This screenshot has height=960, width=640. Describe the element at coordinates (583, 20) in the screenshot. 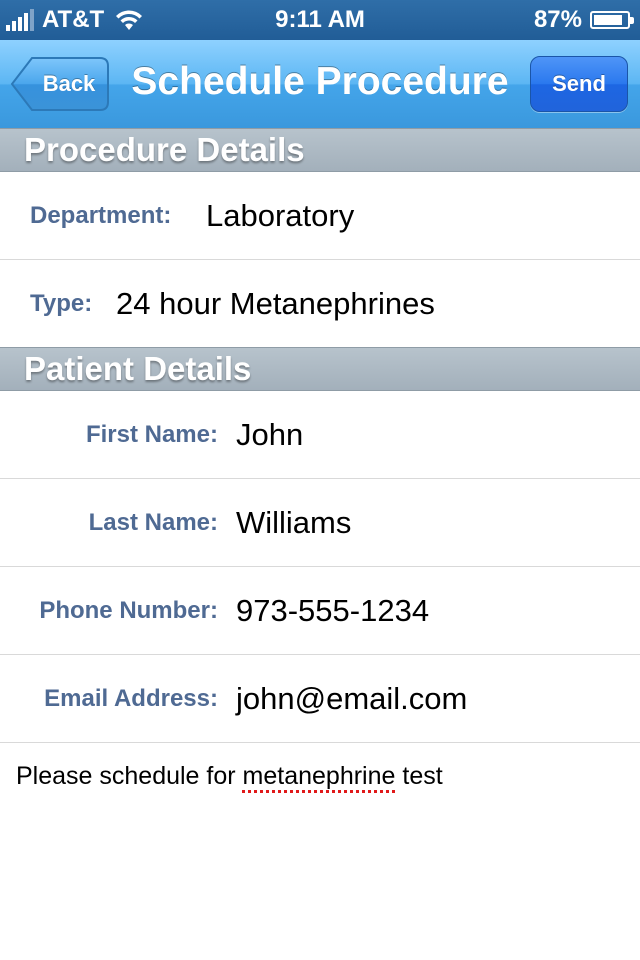

I see `status-right: 87%` at that location.